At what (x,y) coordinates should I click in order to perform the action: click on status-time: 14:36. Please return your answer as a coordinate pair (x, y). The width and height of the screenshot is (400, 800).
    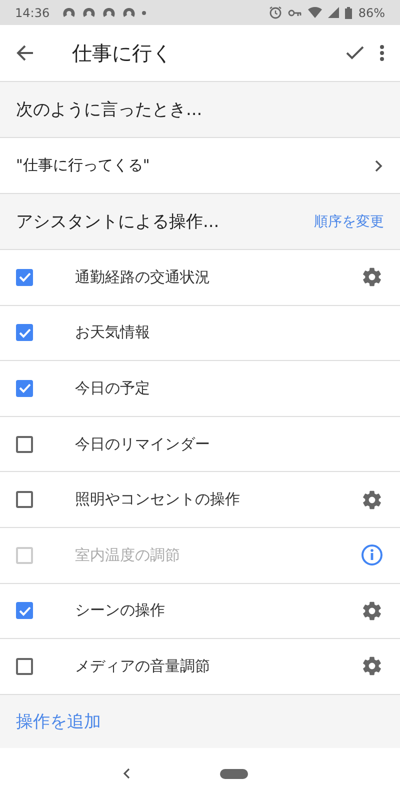
    Looking at the image, I should click on (32, 13).